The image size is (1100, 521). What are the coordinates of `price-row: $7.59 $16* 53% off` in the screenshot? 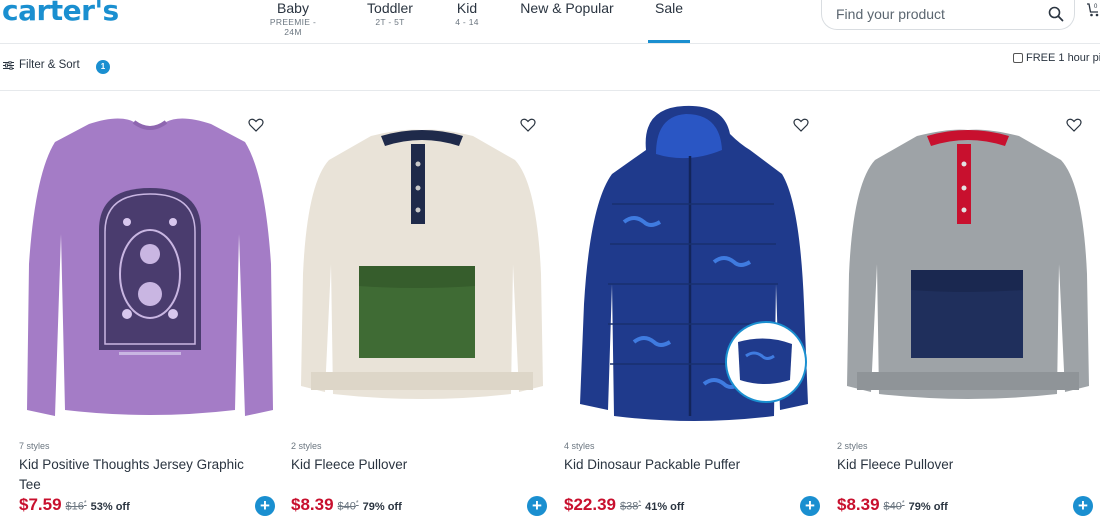 It's located at (74, 505).